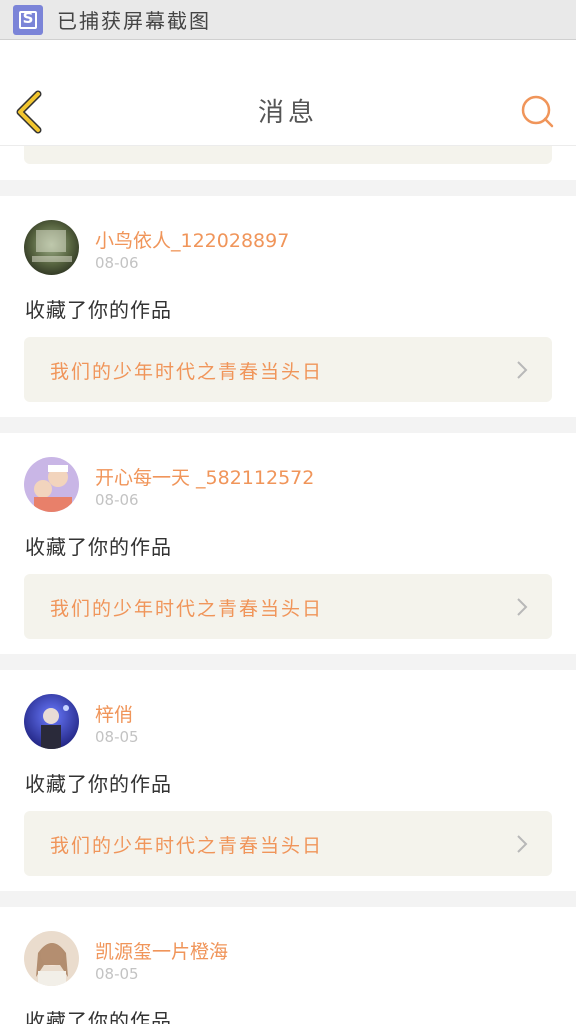  What do you see at coordinates (288, 965) in the screenshot?
I see `message-card: 凯源玺一片橙海 08-05 收藏了你的作品` at bounding box center [288, 965].